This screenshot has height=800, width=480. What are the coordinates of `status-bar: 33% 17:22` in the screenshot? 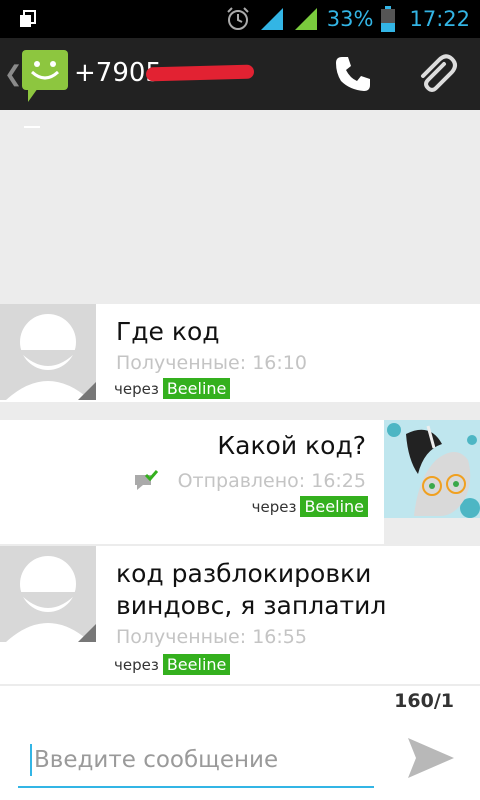 It's located at (240, 19).